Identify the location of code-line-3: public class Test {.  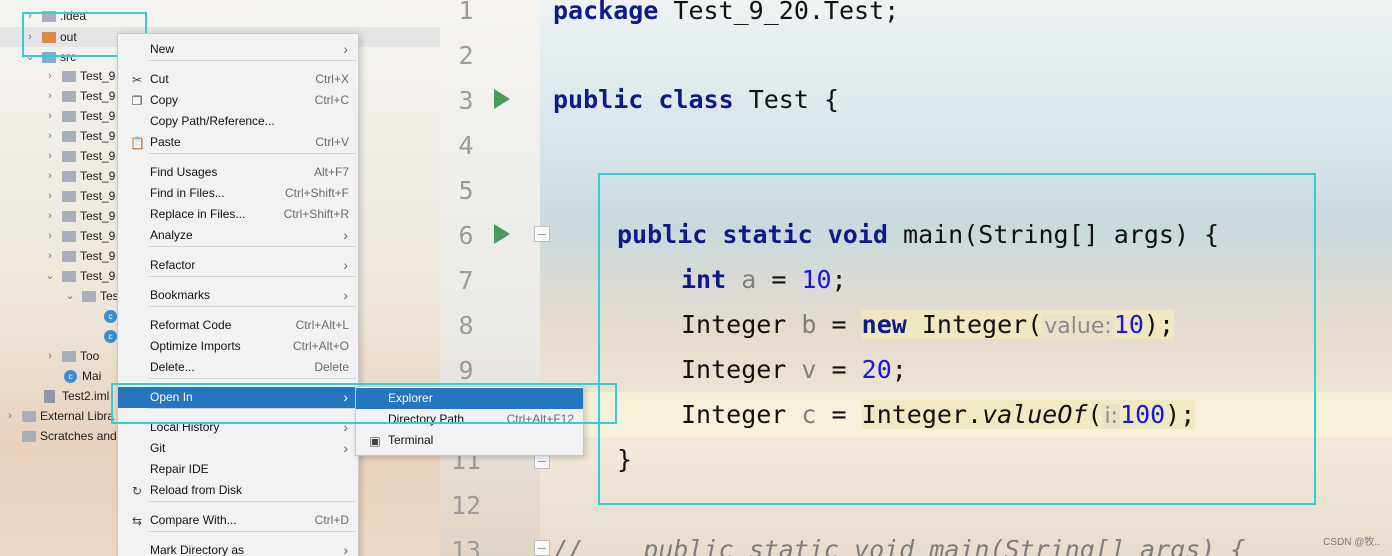
(696, 99).